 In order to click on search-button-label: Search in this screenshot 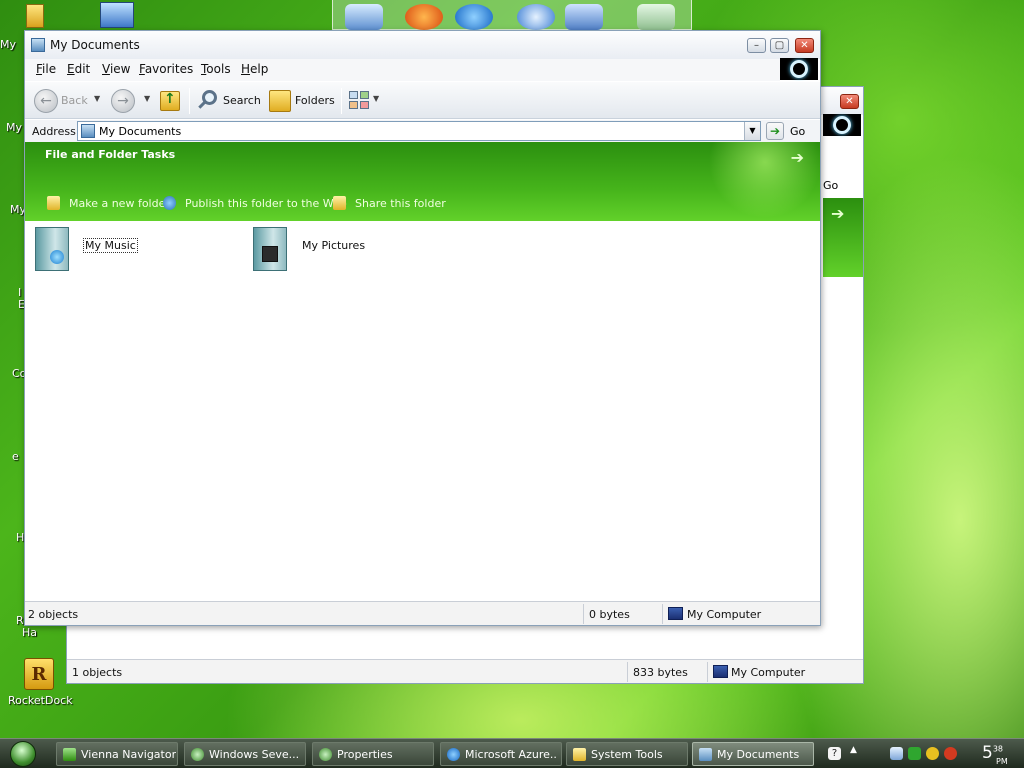, I will do `click(242, 100)`.